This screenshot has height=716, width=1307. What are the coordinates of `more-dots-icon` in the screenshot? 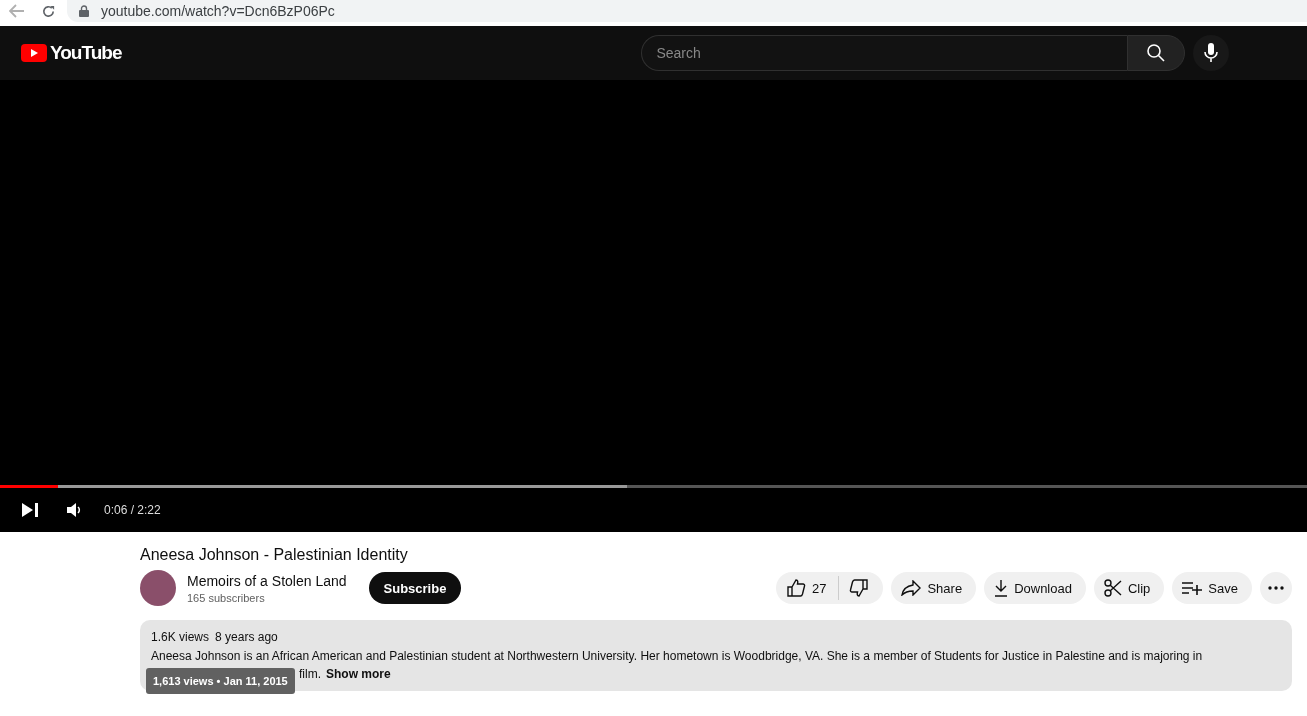 It's located at (1276, 588).